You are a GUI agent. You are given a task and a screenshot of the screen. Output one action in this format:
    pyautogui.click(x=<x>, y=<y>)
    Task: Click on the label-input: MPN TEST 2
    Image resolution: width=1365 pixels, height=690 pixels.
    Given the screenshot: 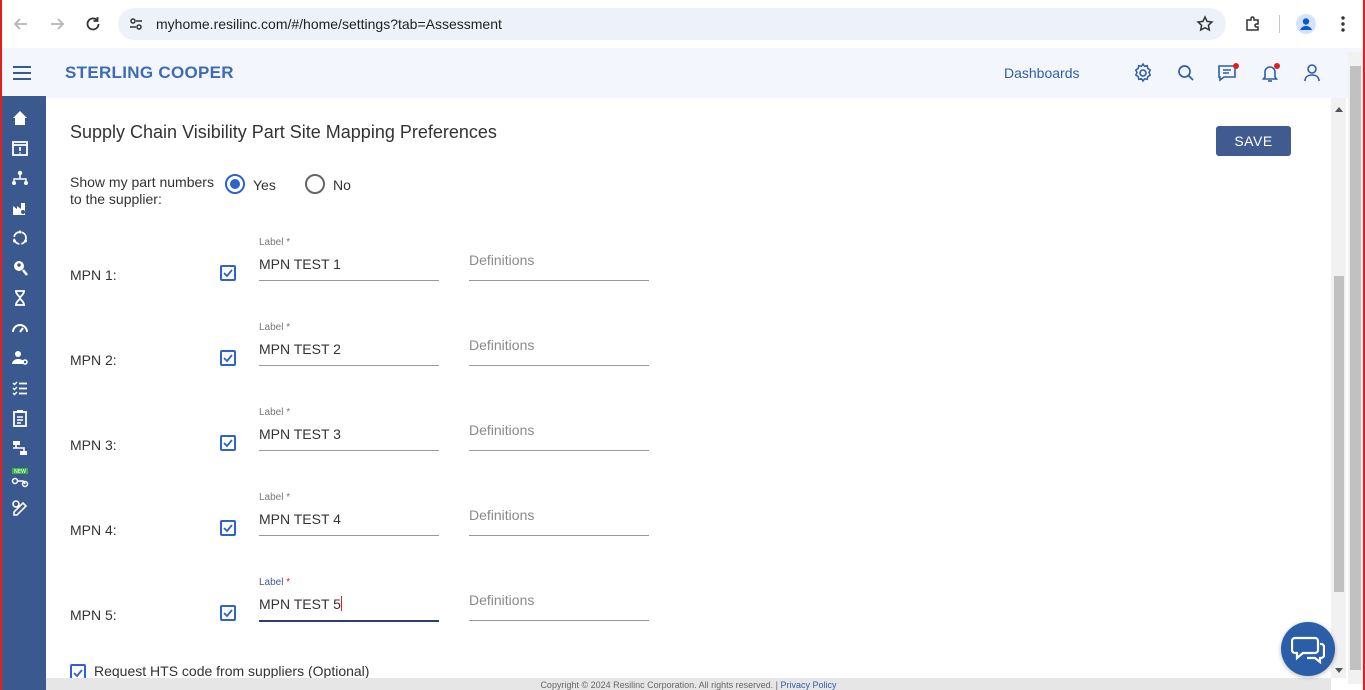 What is the action you would take?
    pyautogui.click(x=349, y=349)
    